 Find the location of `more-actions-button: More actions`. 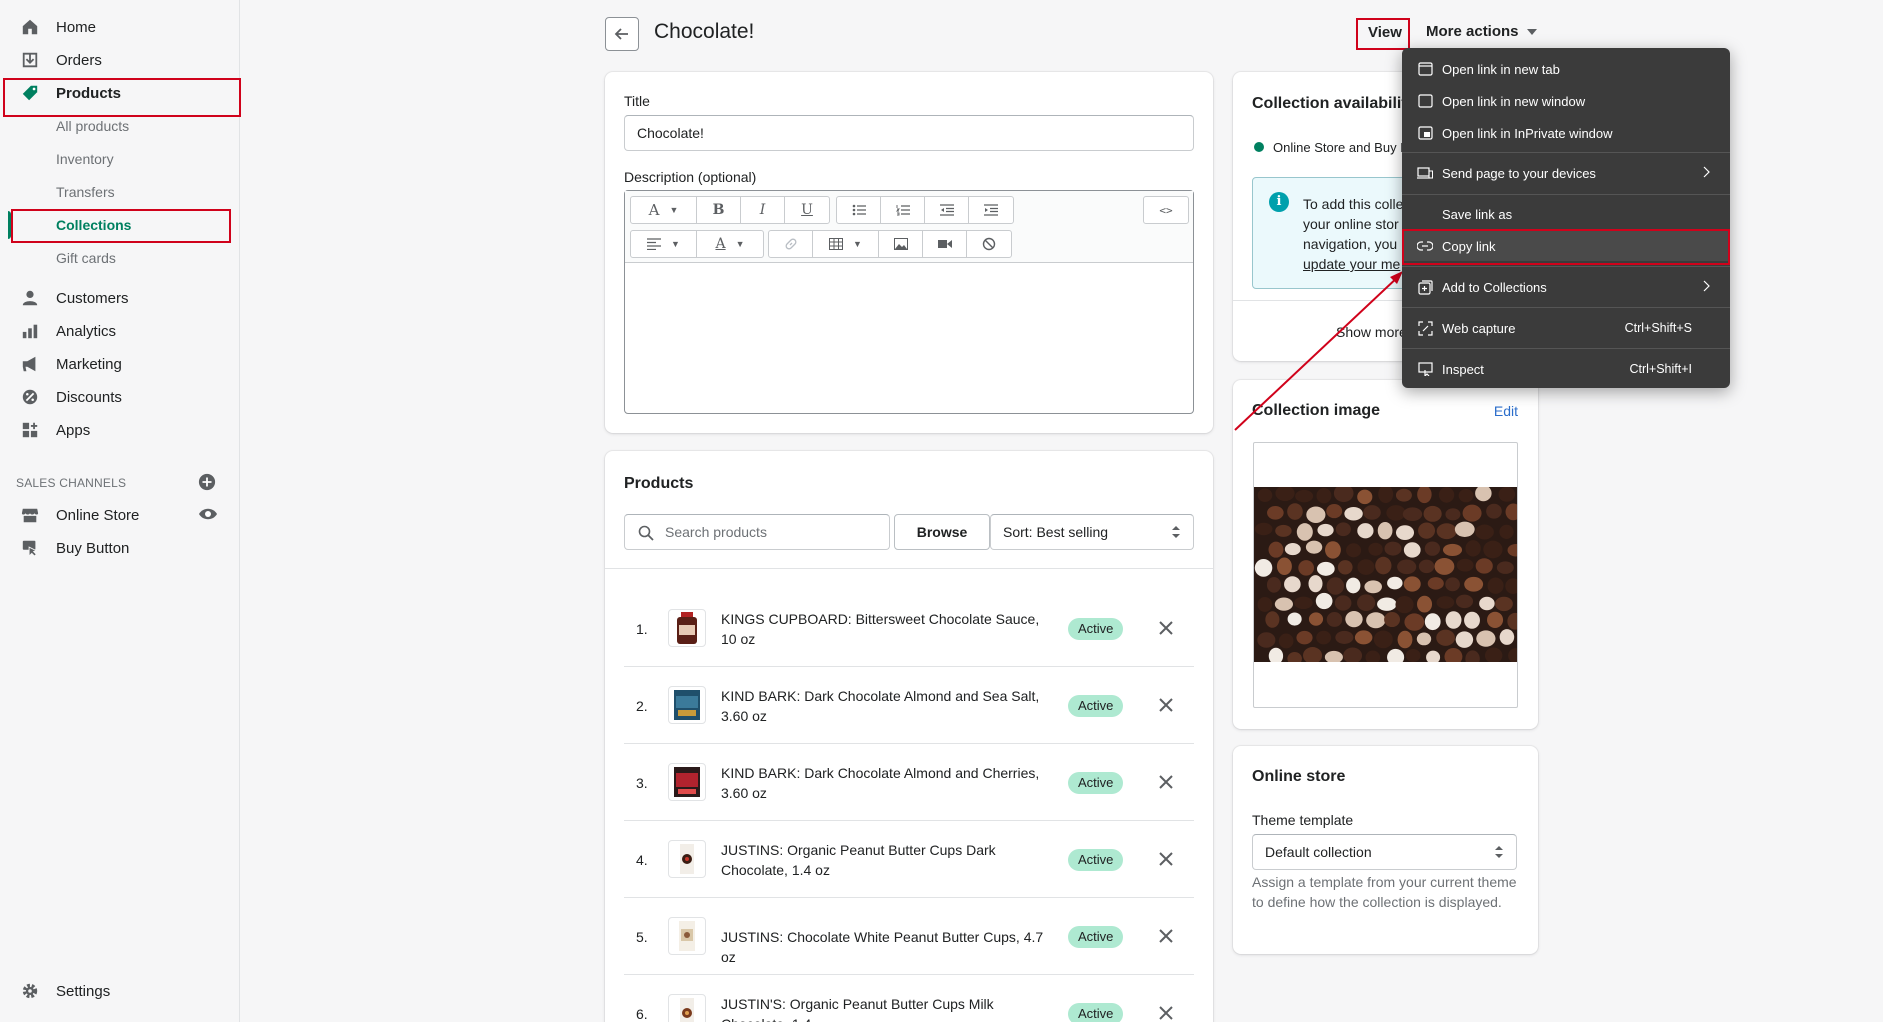

more-actions-button: More actions is located at coordinates (1481, 31).